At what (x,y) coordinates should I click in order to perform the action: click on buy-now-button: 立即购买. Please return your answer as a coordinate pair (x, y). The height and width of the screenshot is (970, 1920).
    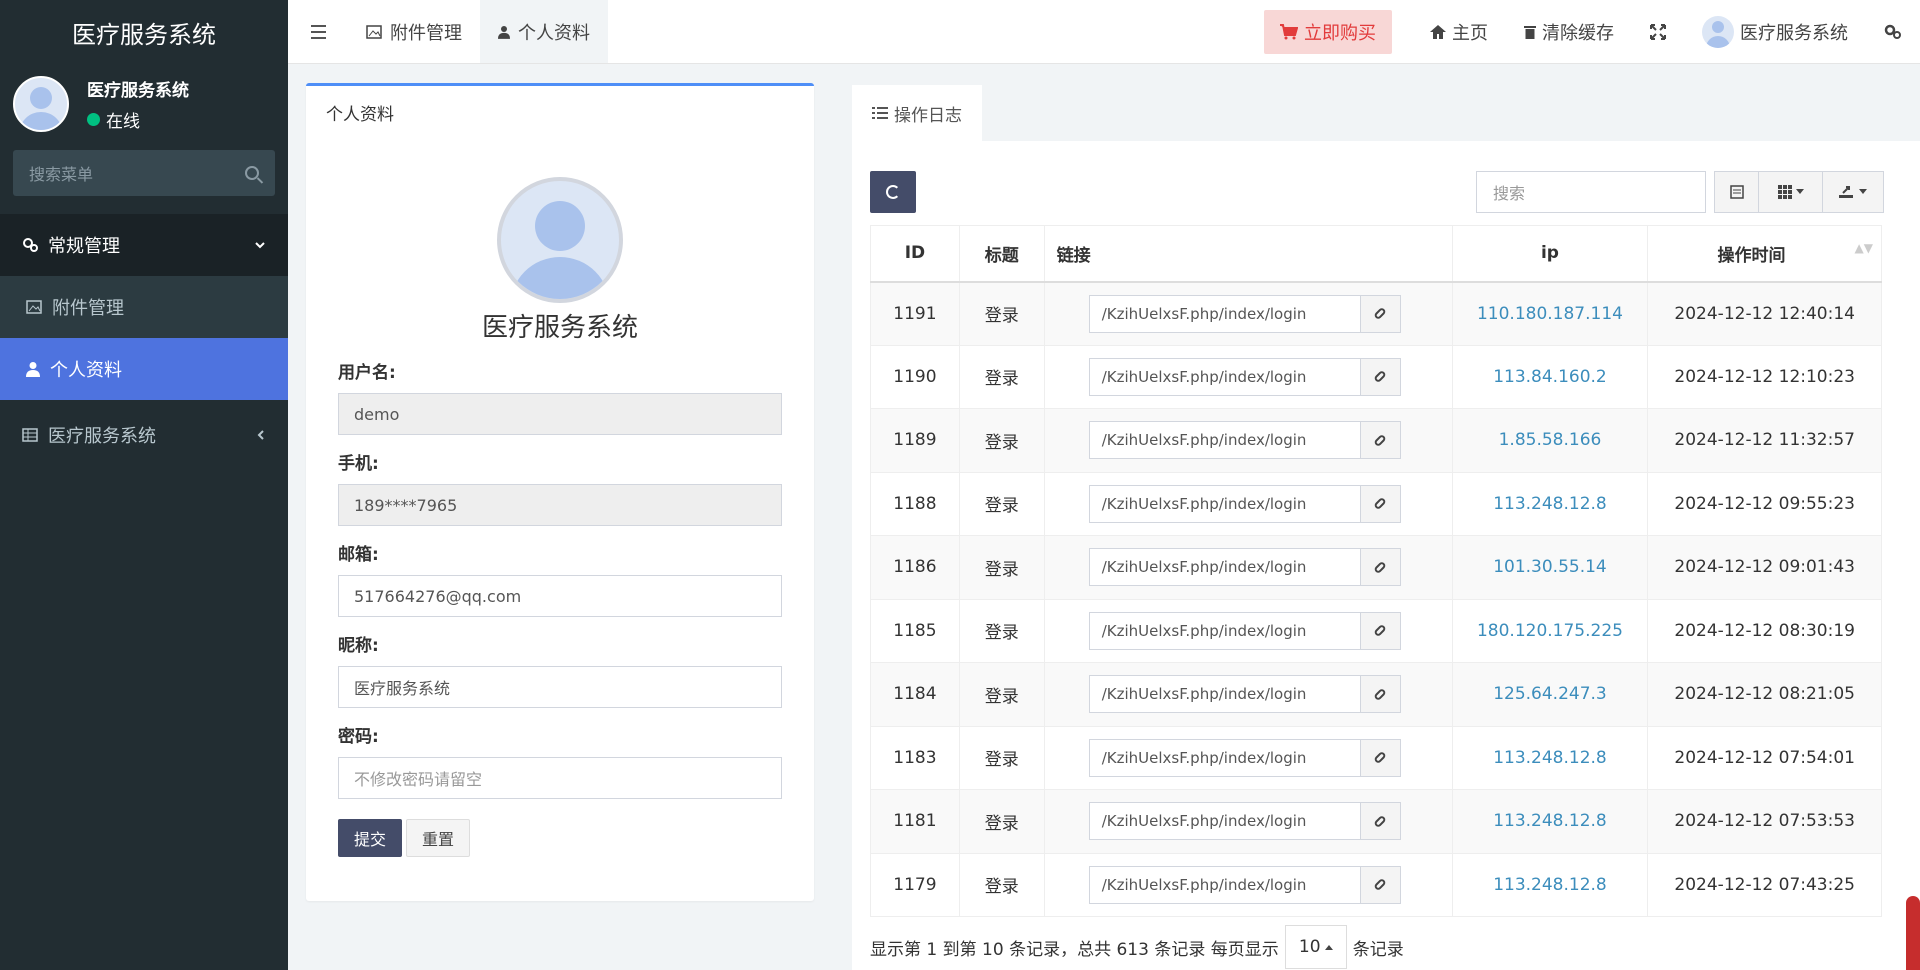
    Looking at the image, I should click on (1328, 31).